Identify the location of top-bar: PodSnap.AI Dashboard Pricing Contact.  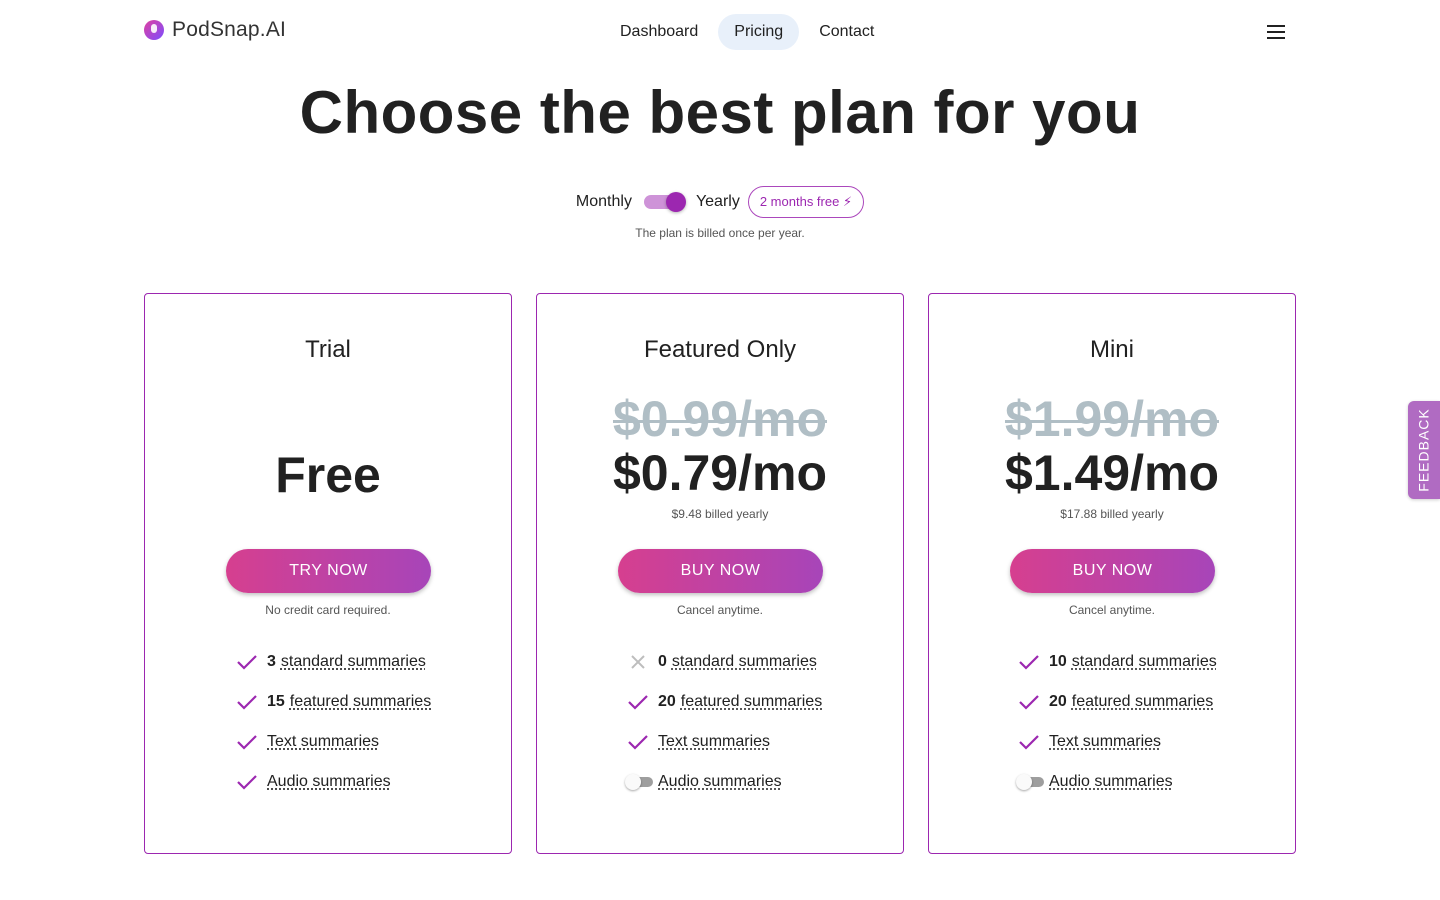
(720, 32).